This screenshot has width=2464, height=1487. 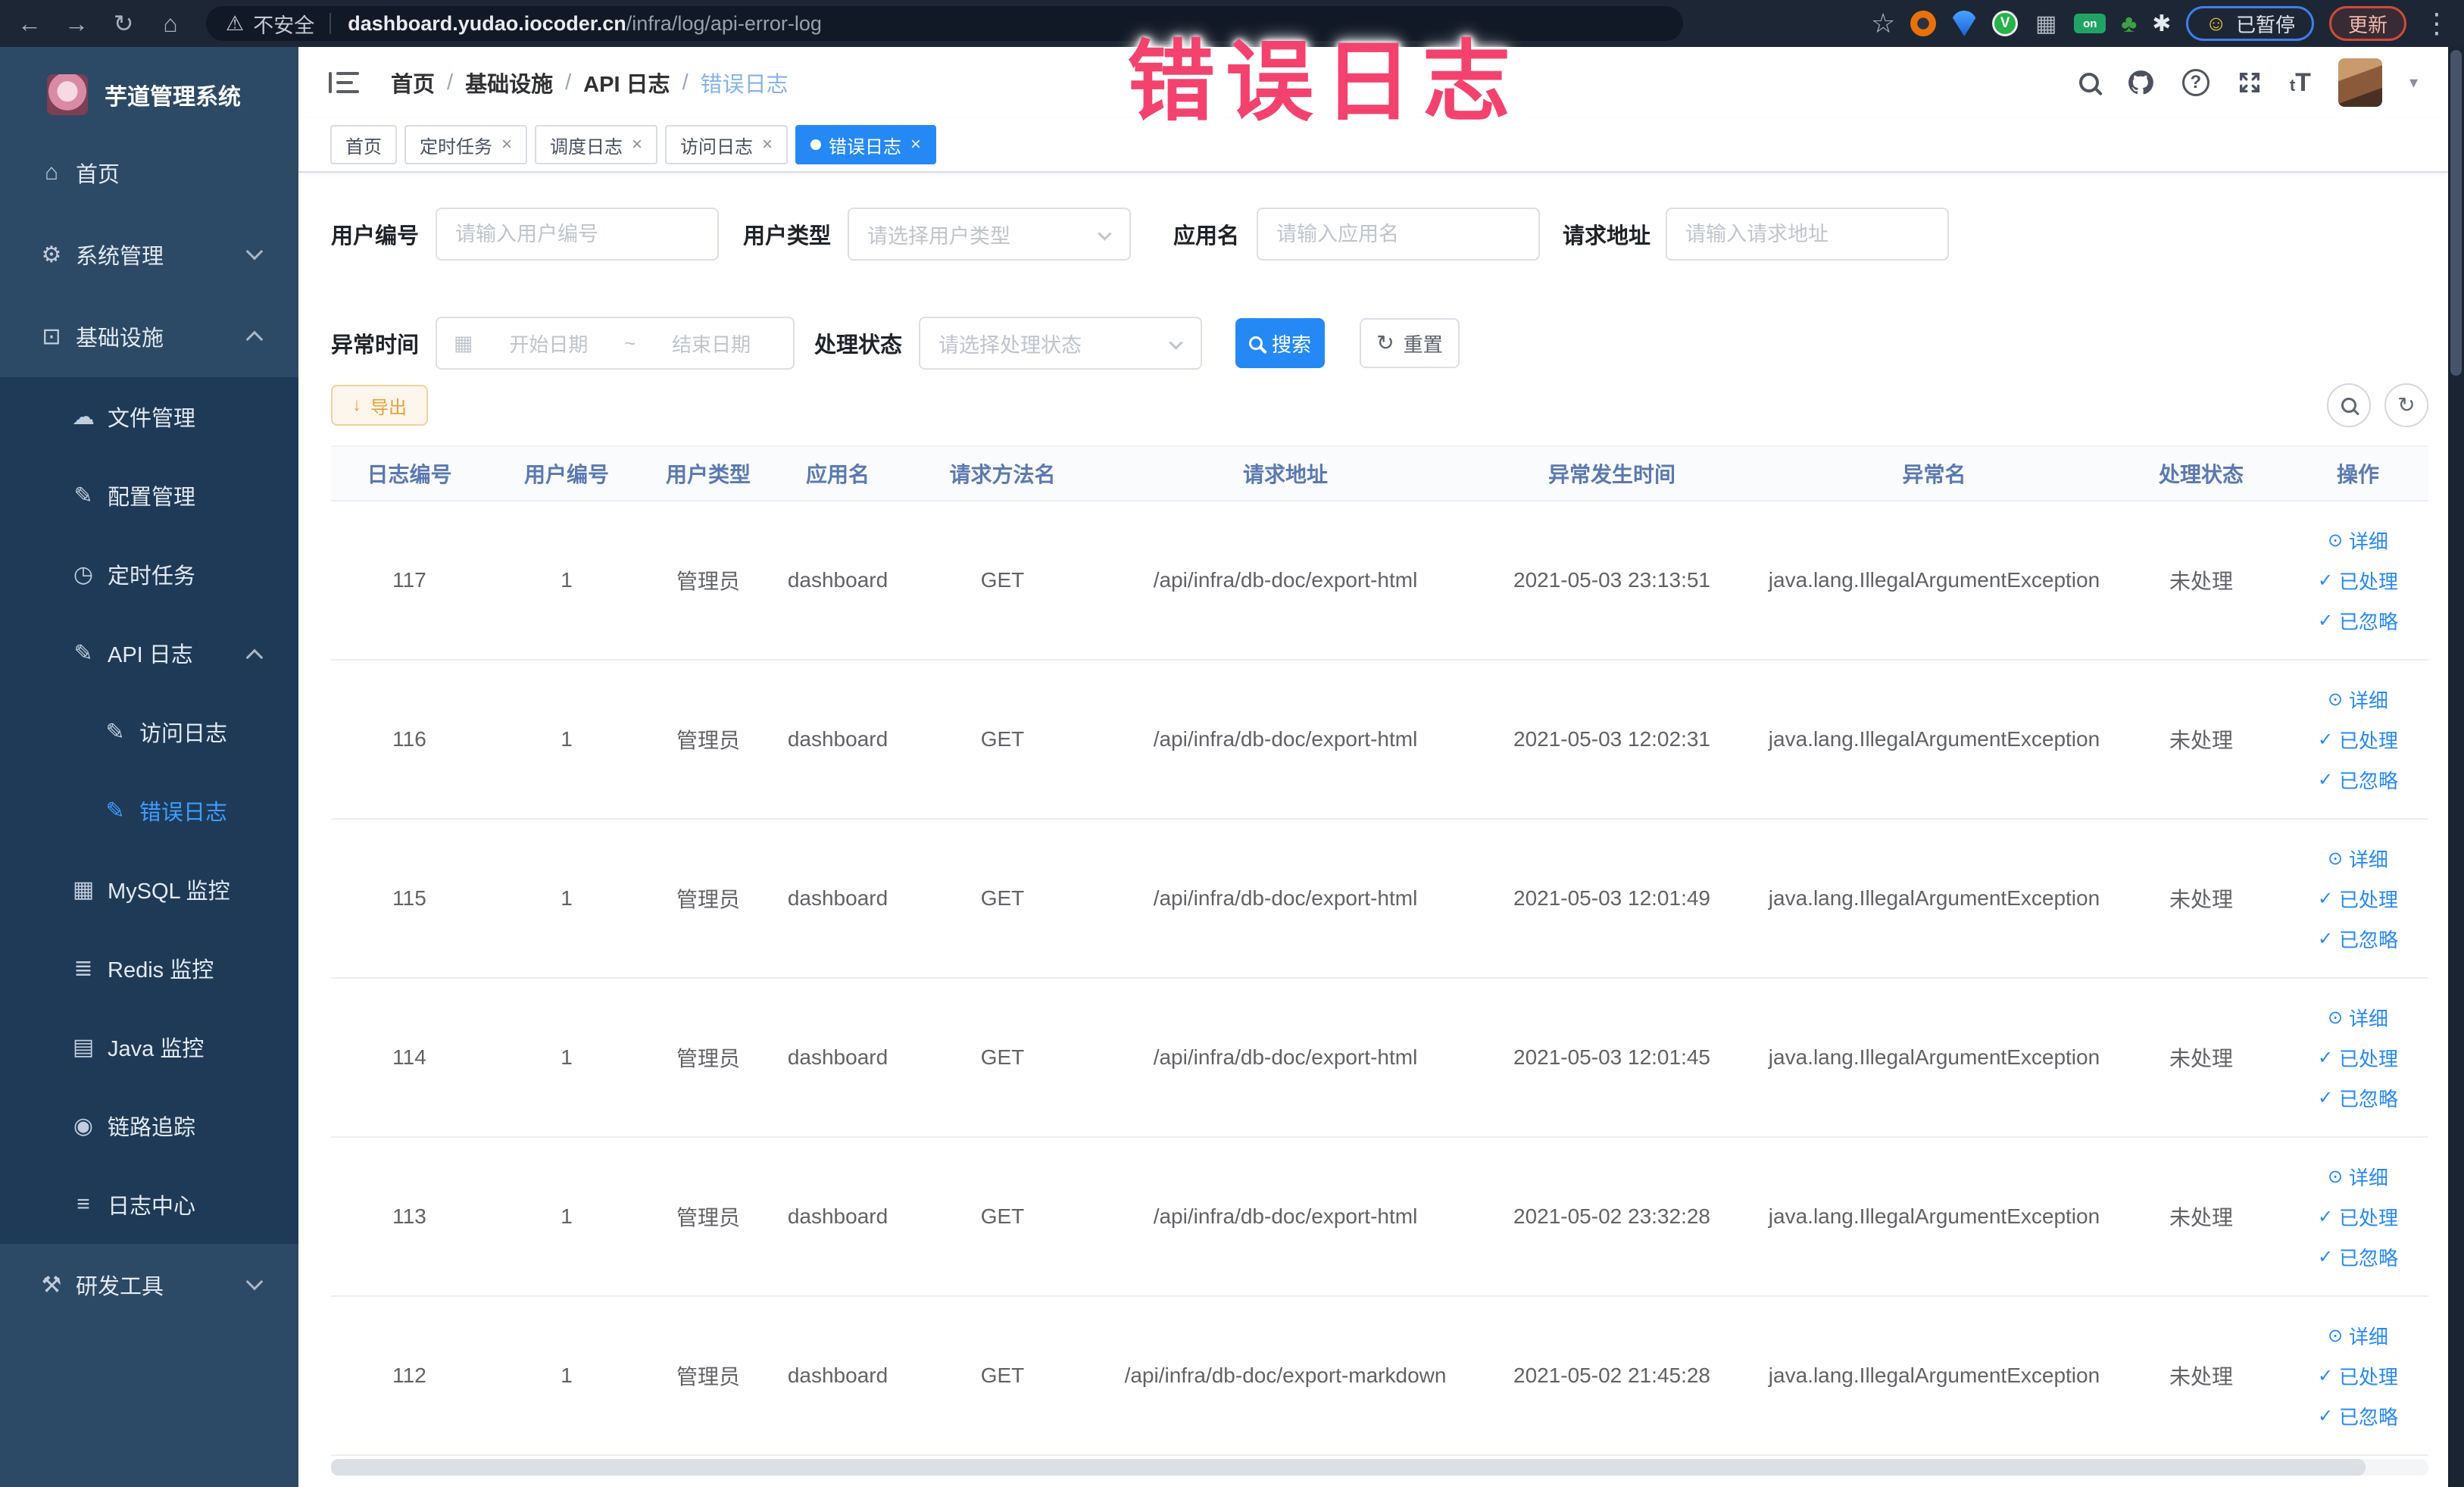 What do you see at coordinates (149, 416) in the screenshot?
I see `sidebar-item-file-management: ☁ 文件管理` at bounding box center [149, 416].